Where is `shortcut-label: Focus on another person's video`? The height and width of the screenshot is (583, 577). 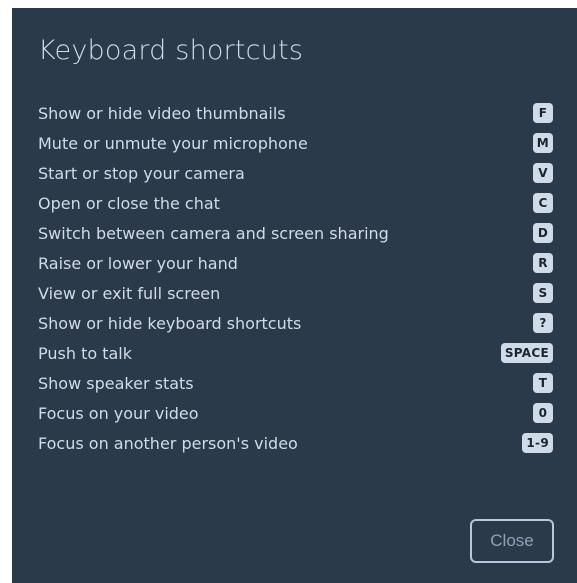 shortcut-label: Focus on another person's video is located at coordinates (168, 443).